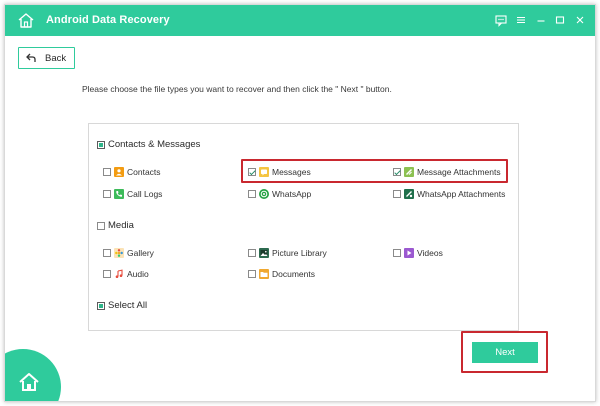 The image size is (600, 406). What do you see at coordinates (264, 274) in the screenshot?
I see `documents-icon` at bounding box center [264, 274].